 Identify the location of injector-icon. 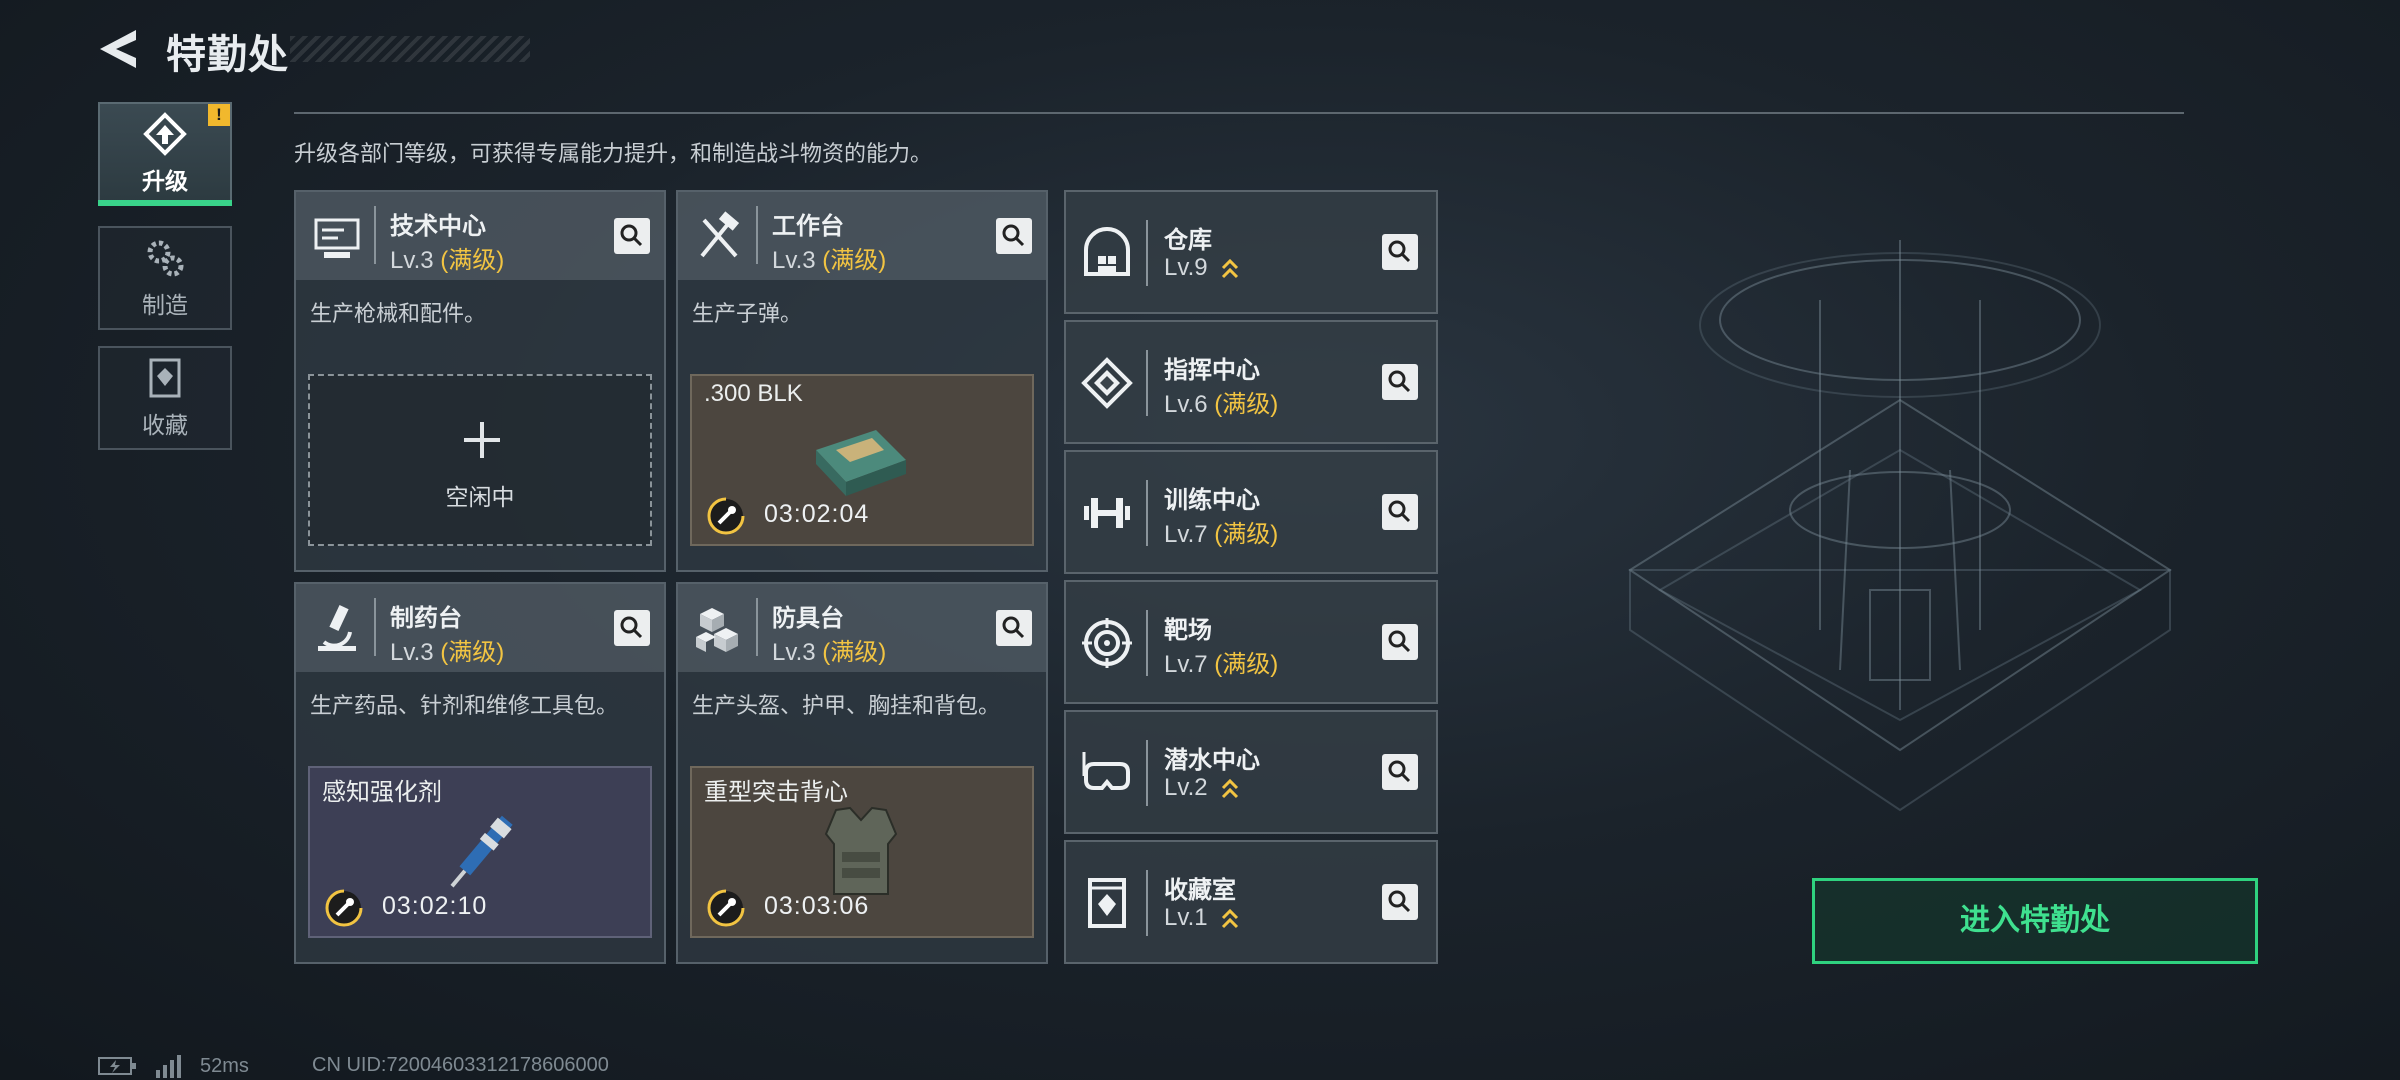
(481, 851).